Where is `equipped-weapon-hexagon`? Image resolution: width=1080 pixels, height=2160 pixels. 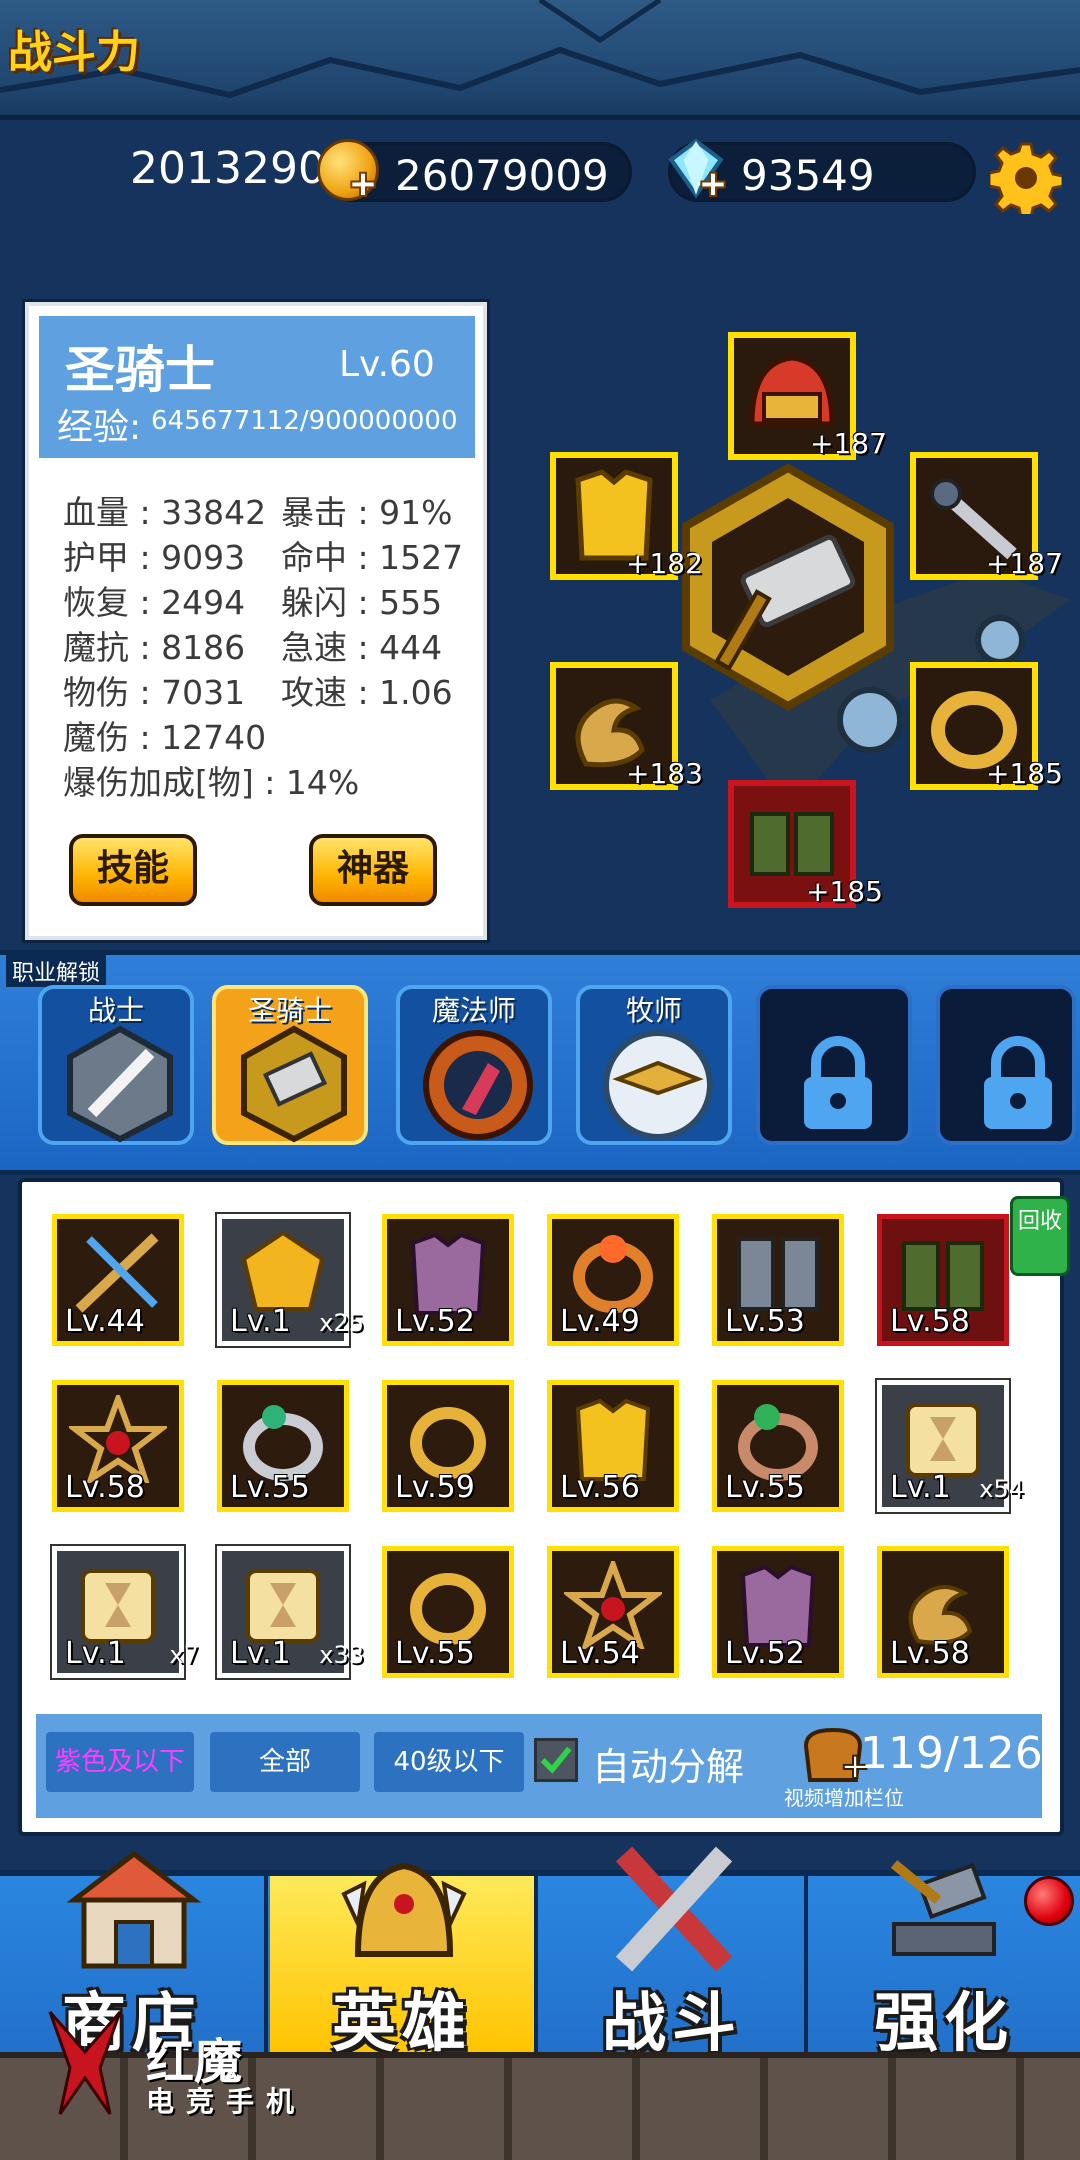
equipped-weapon-hexagon is located at coordinates (788, 587).